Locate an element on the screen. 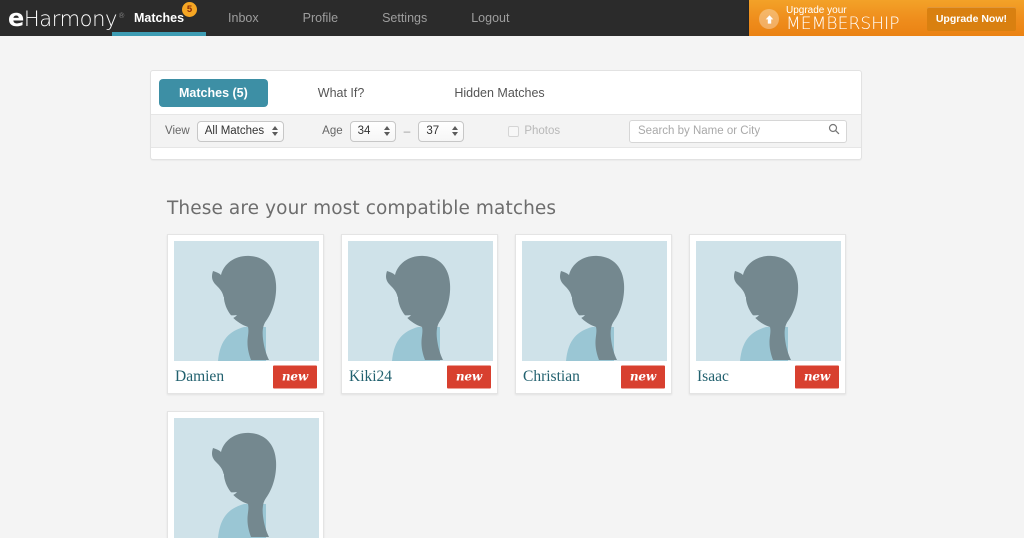  upgrade-now-button: Upgrade Now! is located at coordinates (971, 19).